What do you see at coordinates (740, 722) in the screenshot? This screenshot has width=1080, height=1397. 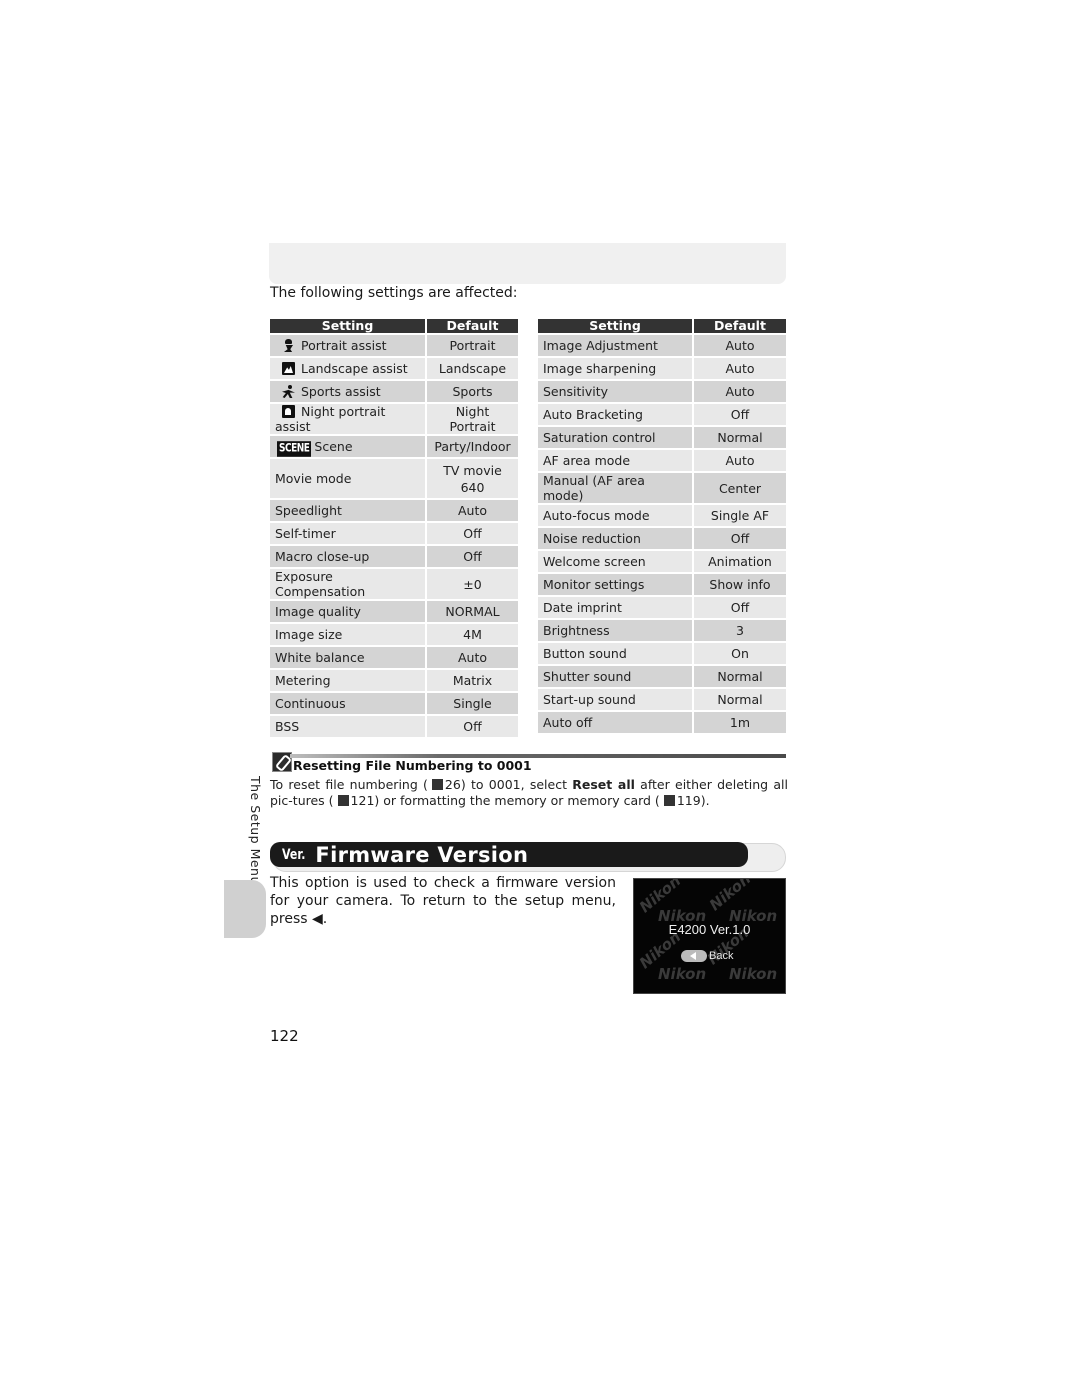 I see `setting-default: 1m` at bounding box center [740, 722].